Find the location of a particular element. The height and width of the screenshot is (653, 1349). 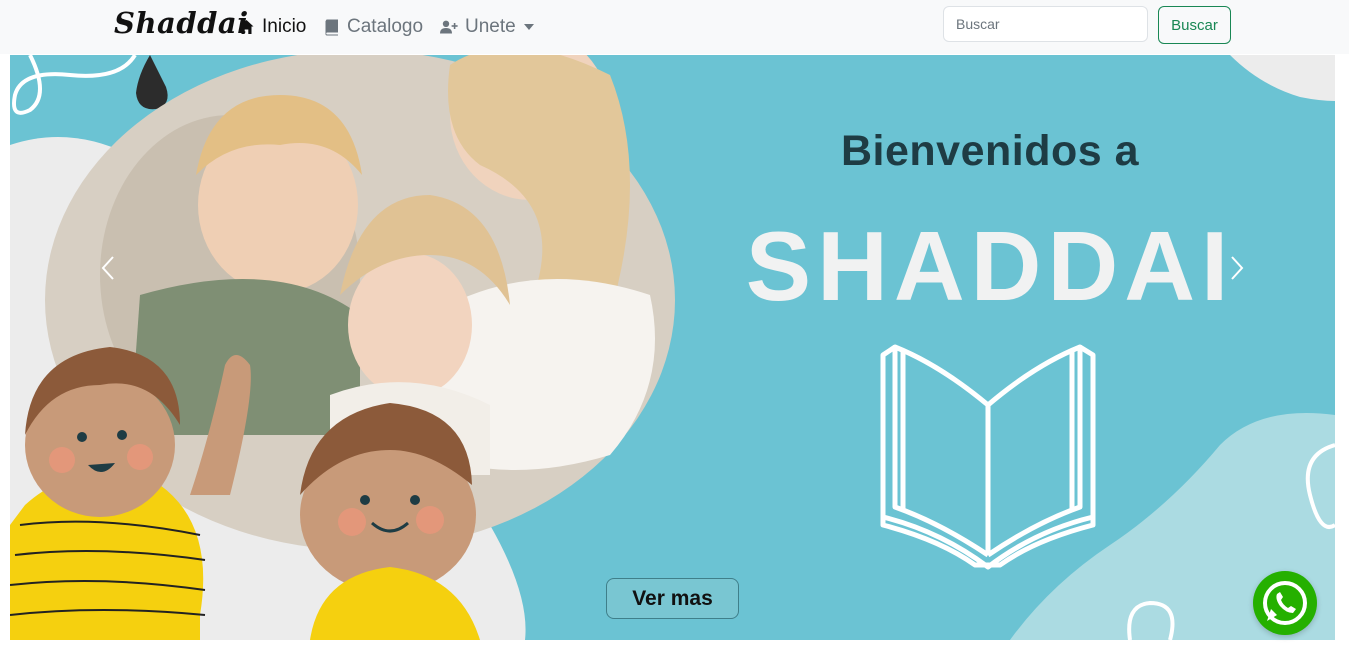

carousel-next-button is located at coordinates (1237, 268).